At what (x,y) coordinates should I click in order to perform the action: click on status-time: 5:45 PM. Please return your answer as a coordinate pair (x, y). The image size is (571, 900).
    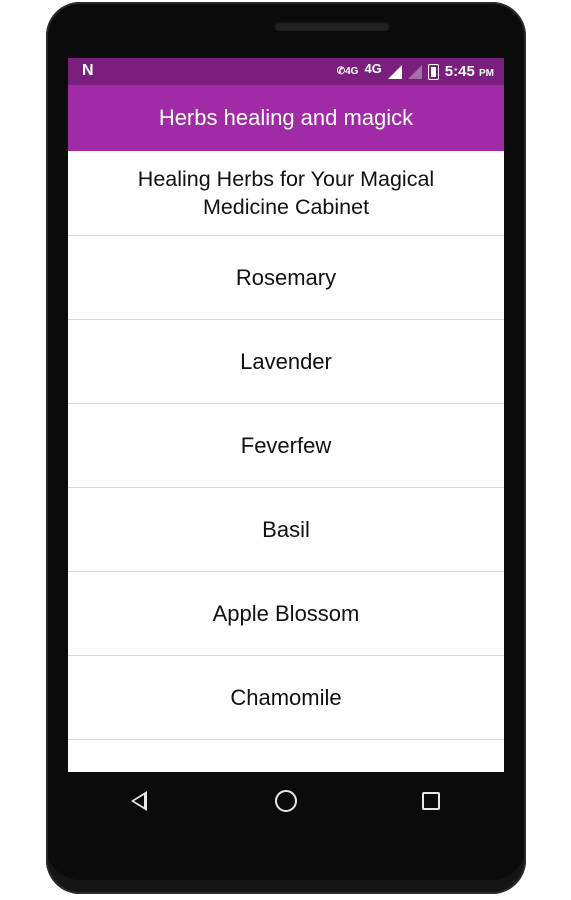
    Looking at the image, I should click on (469, 71).